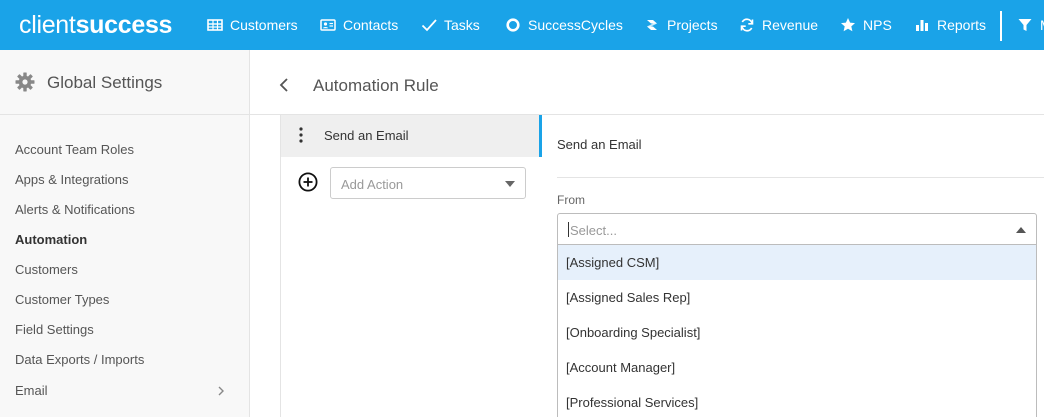 This screenshot has width=1044, height=417. Describe the element at coordinates (797, 262) in the screenshot. I see `option-assigned-csm: [Assigned CSM]` at that location.